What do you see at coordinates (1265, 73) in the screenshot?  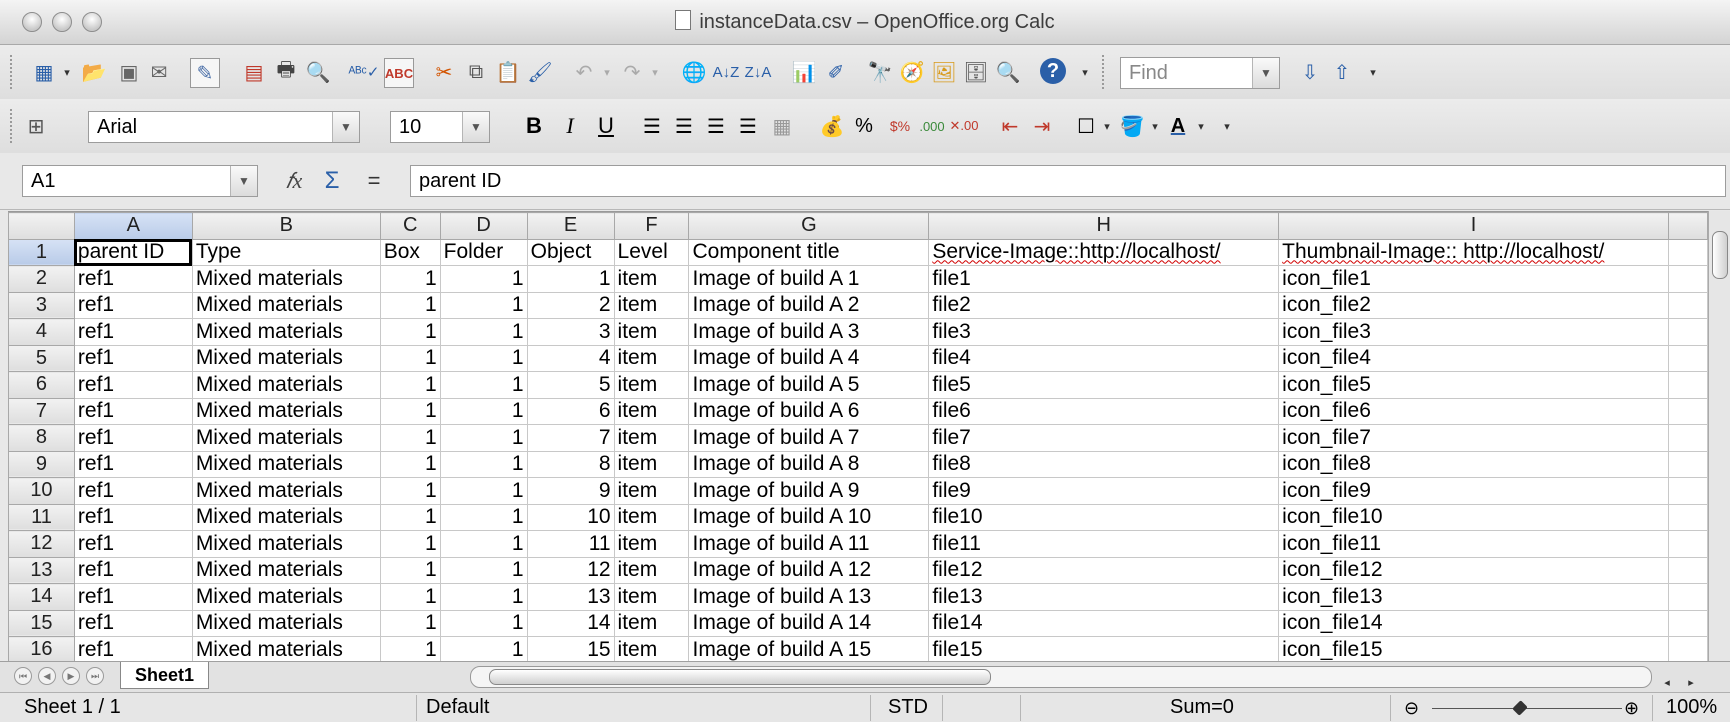 I see `find-dropdown-icon: ▼` at bounding box center [1265, 73].